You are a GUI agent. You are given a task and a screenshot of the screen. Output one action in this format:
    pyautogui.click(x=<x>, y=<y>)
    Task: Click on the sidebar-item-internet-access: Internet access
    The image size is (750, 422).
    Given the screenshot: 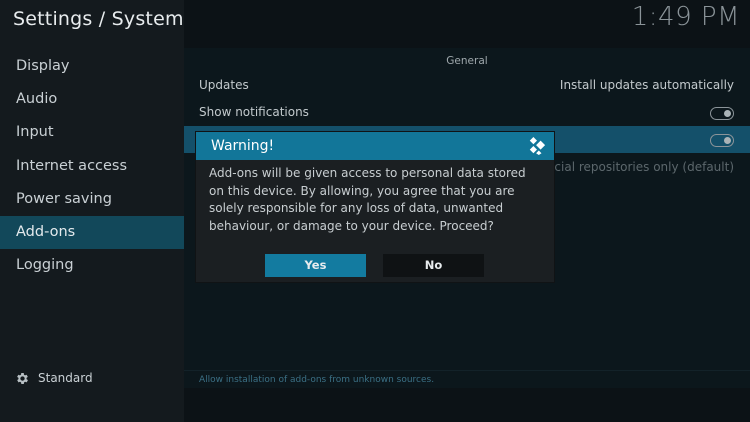 What is the action you would take?
    pyautogui.click(x=92, y=166)
    